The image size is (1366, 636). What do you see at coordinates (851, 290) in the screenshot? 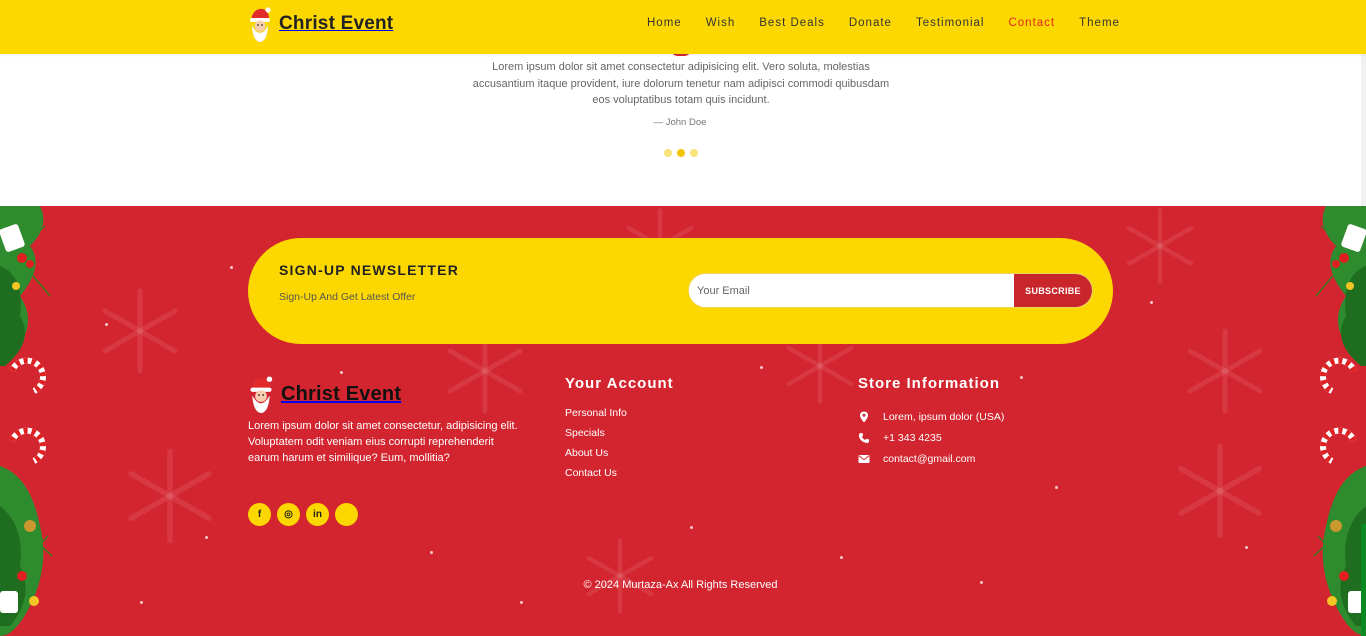
I see `email-field` at bounding box center [851, 290].